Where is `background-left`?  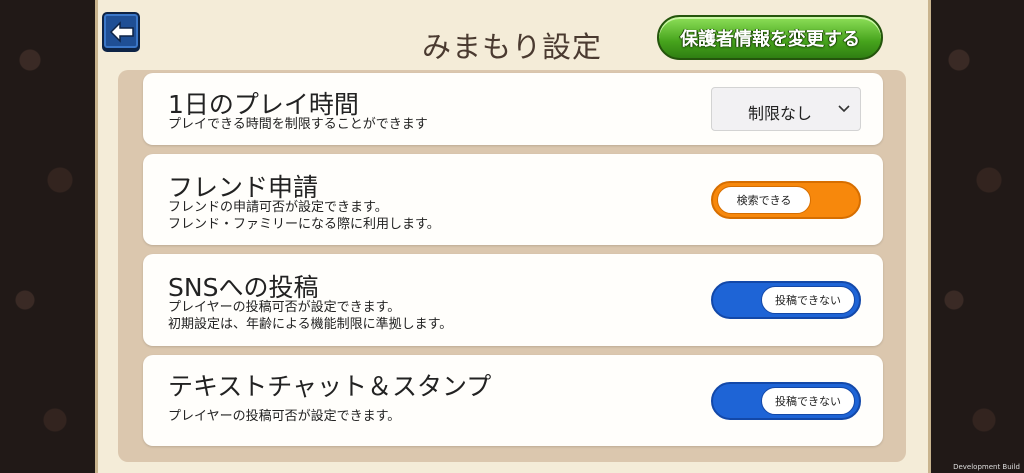
background-left is located at coordinates (47, 236).